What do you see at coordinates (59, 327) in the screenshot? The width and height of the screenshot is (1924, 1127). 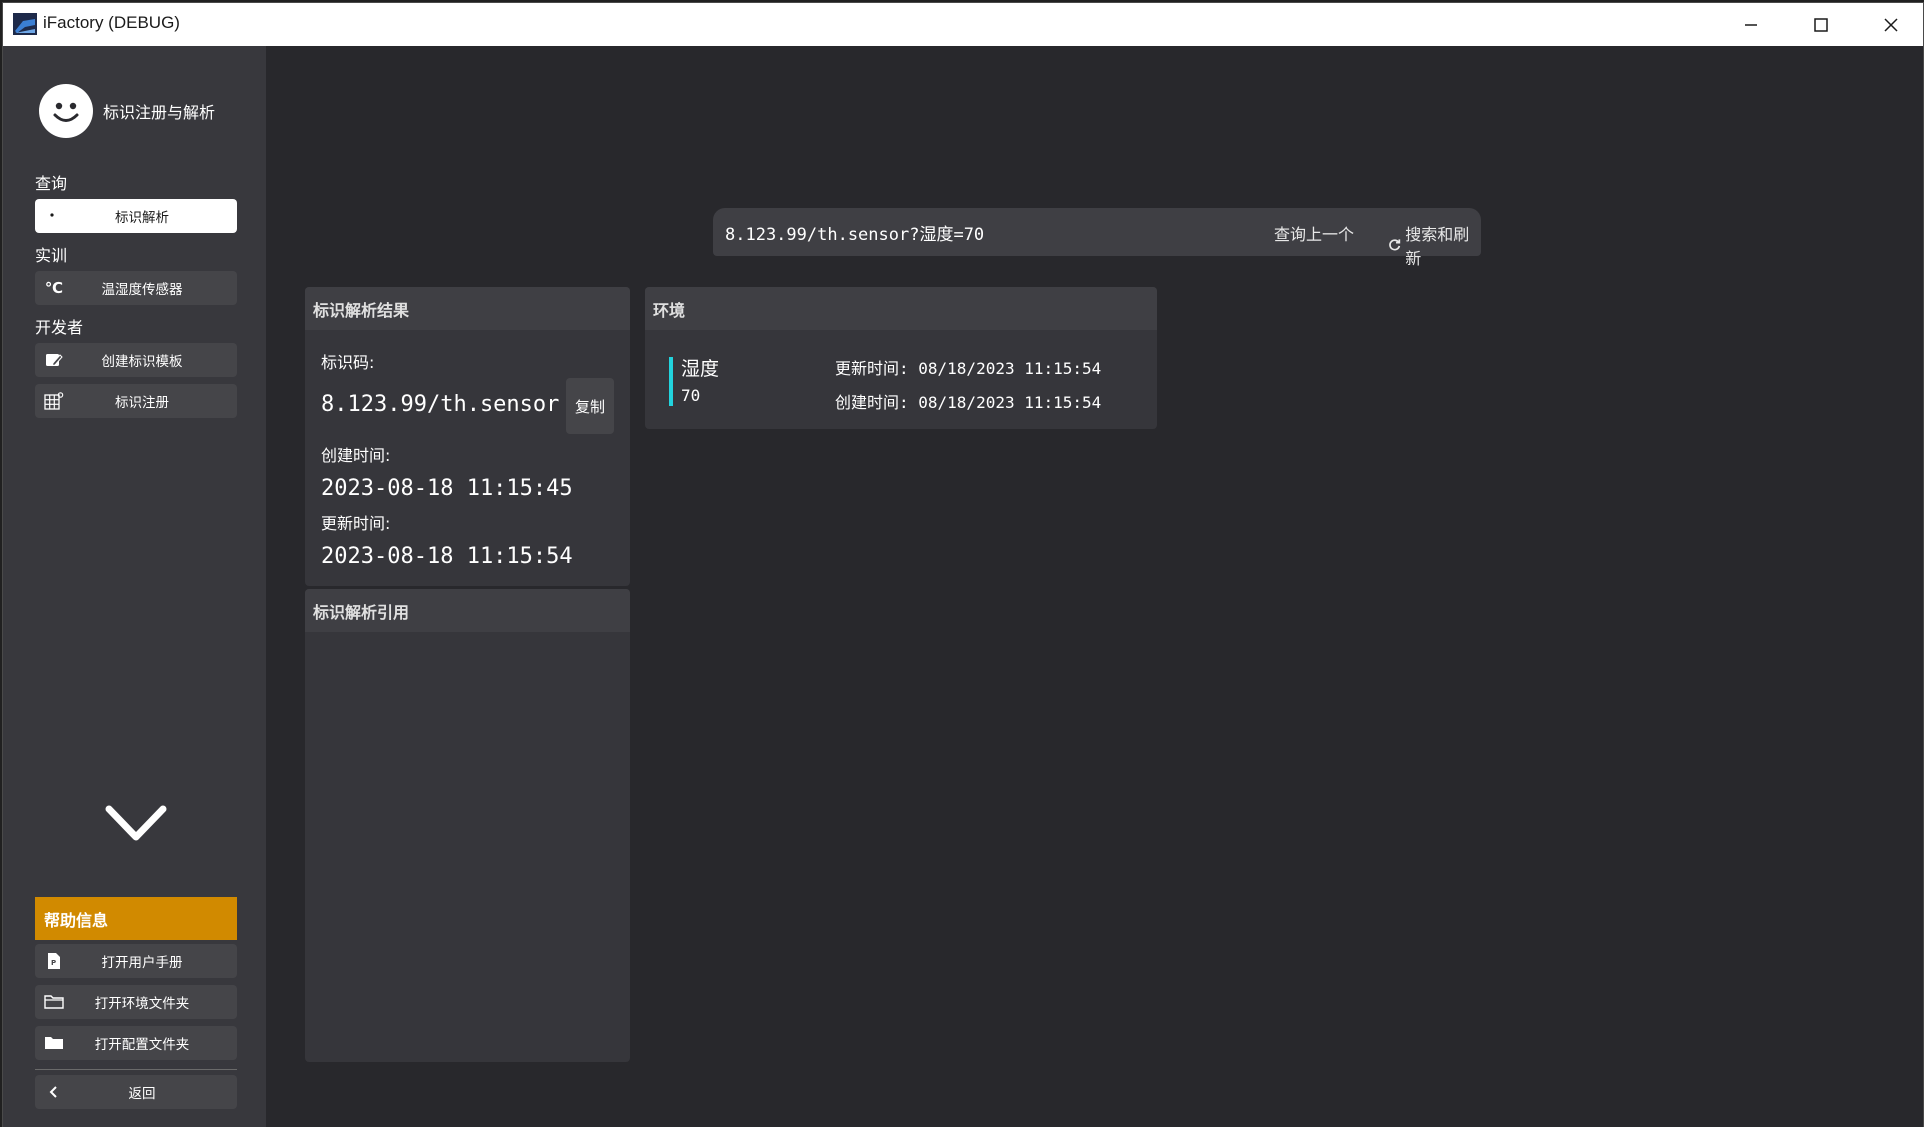 I see `section-developer: 开发者` at bounding box center [59, 327].